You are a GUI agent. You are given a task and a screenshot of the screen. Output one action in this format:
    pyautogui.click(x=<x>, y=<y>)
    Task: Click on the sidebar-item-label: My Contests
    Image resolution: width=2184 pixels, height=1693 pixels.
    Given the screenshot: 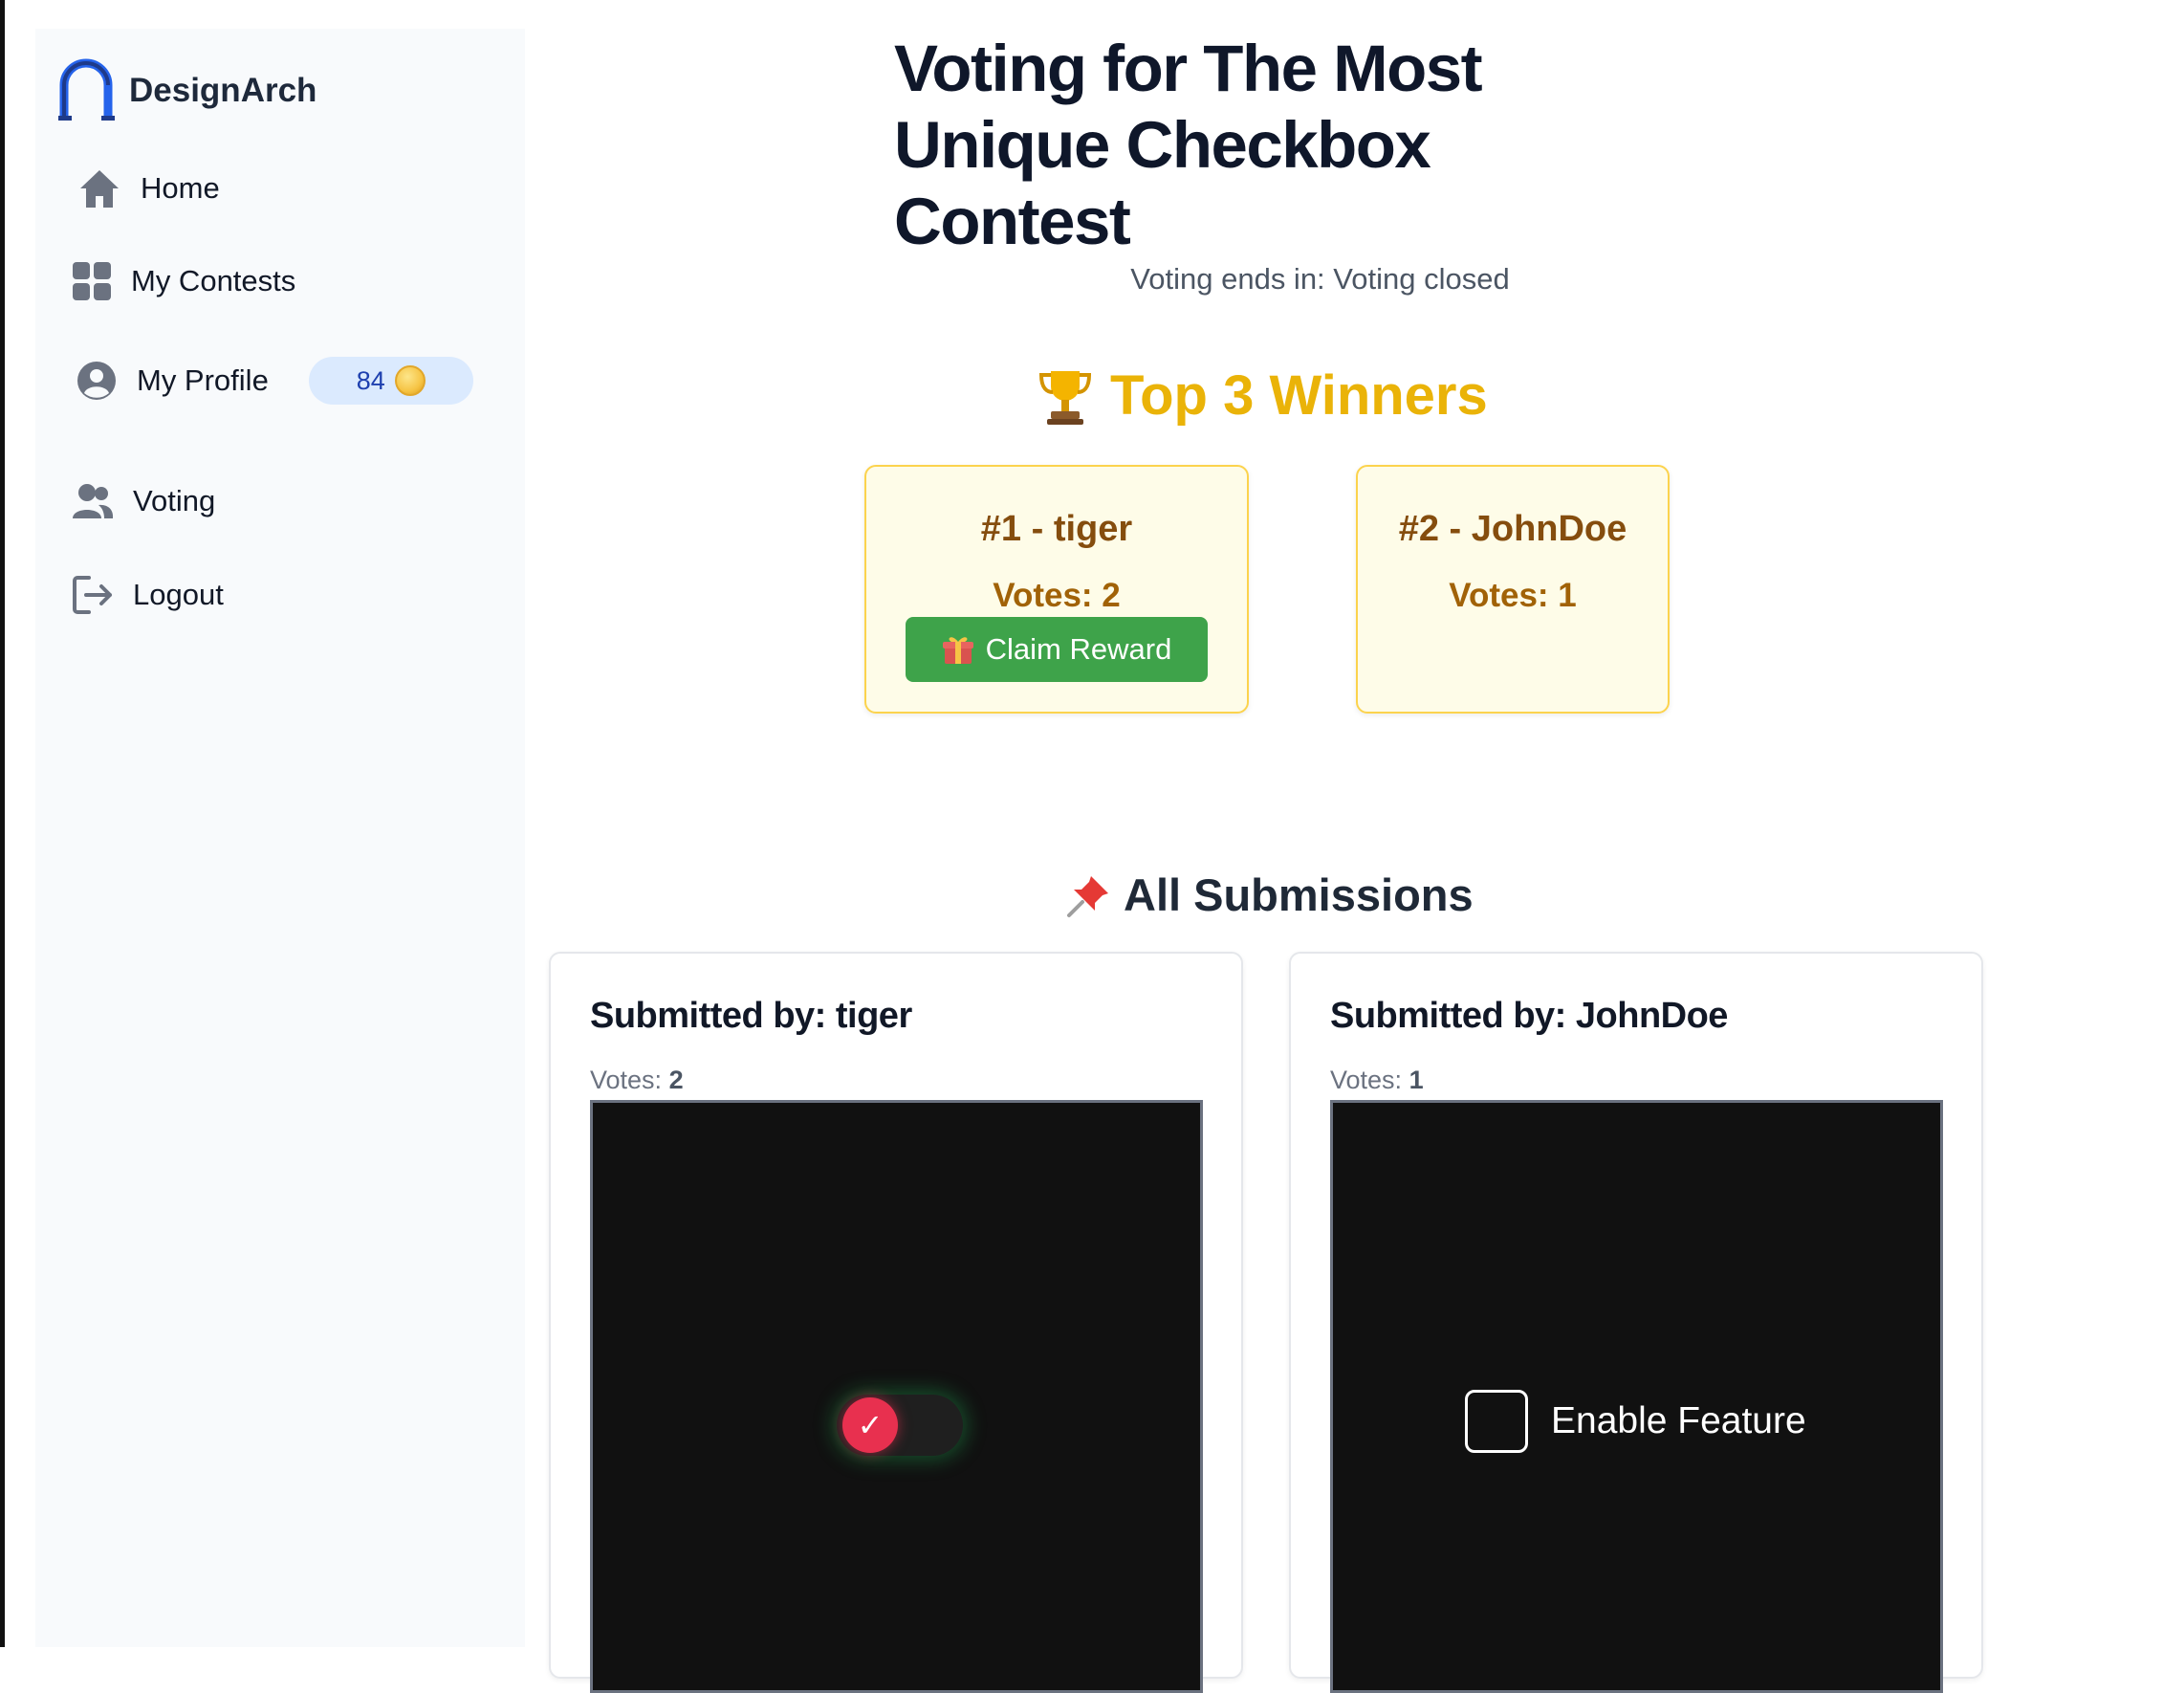 What is the action you would take?
    pyautogui.click(x=214, y=280)
    